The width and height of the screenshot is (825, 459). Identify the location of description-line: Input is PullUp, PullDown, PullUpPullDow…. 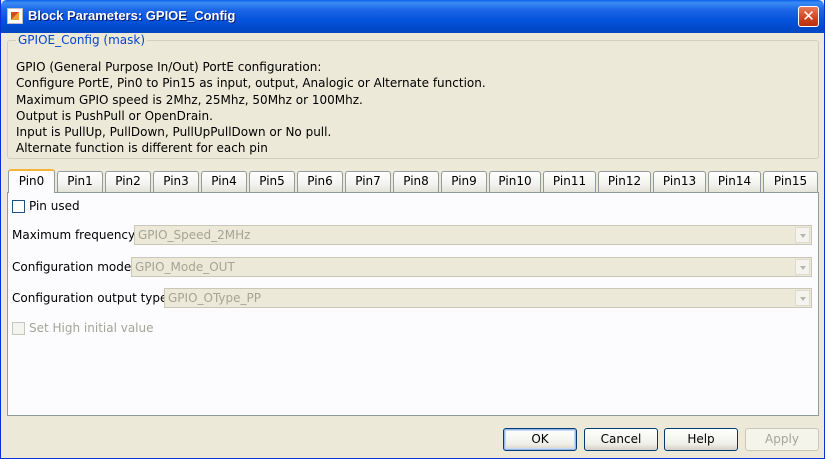
(174, 132).